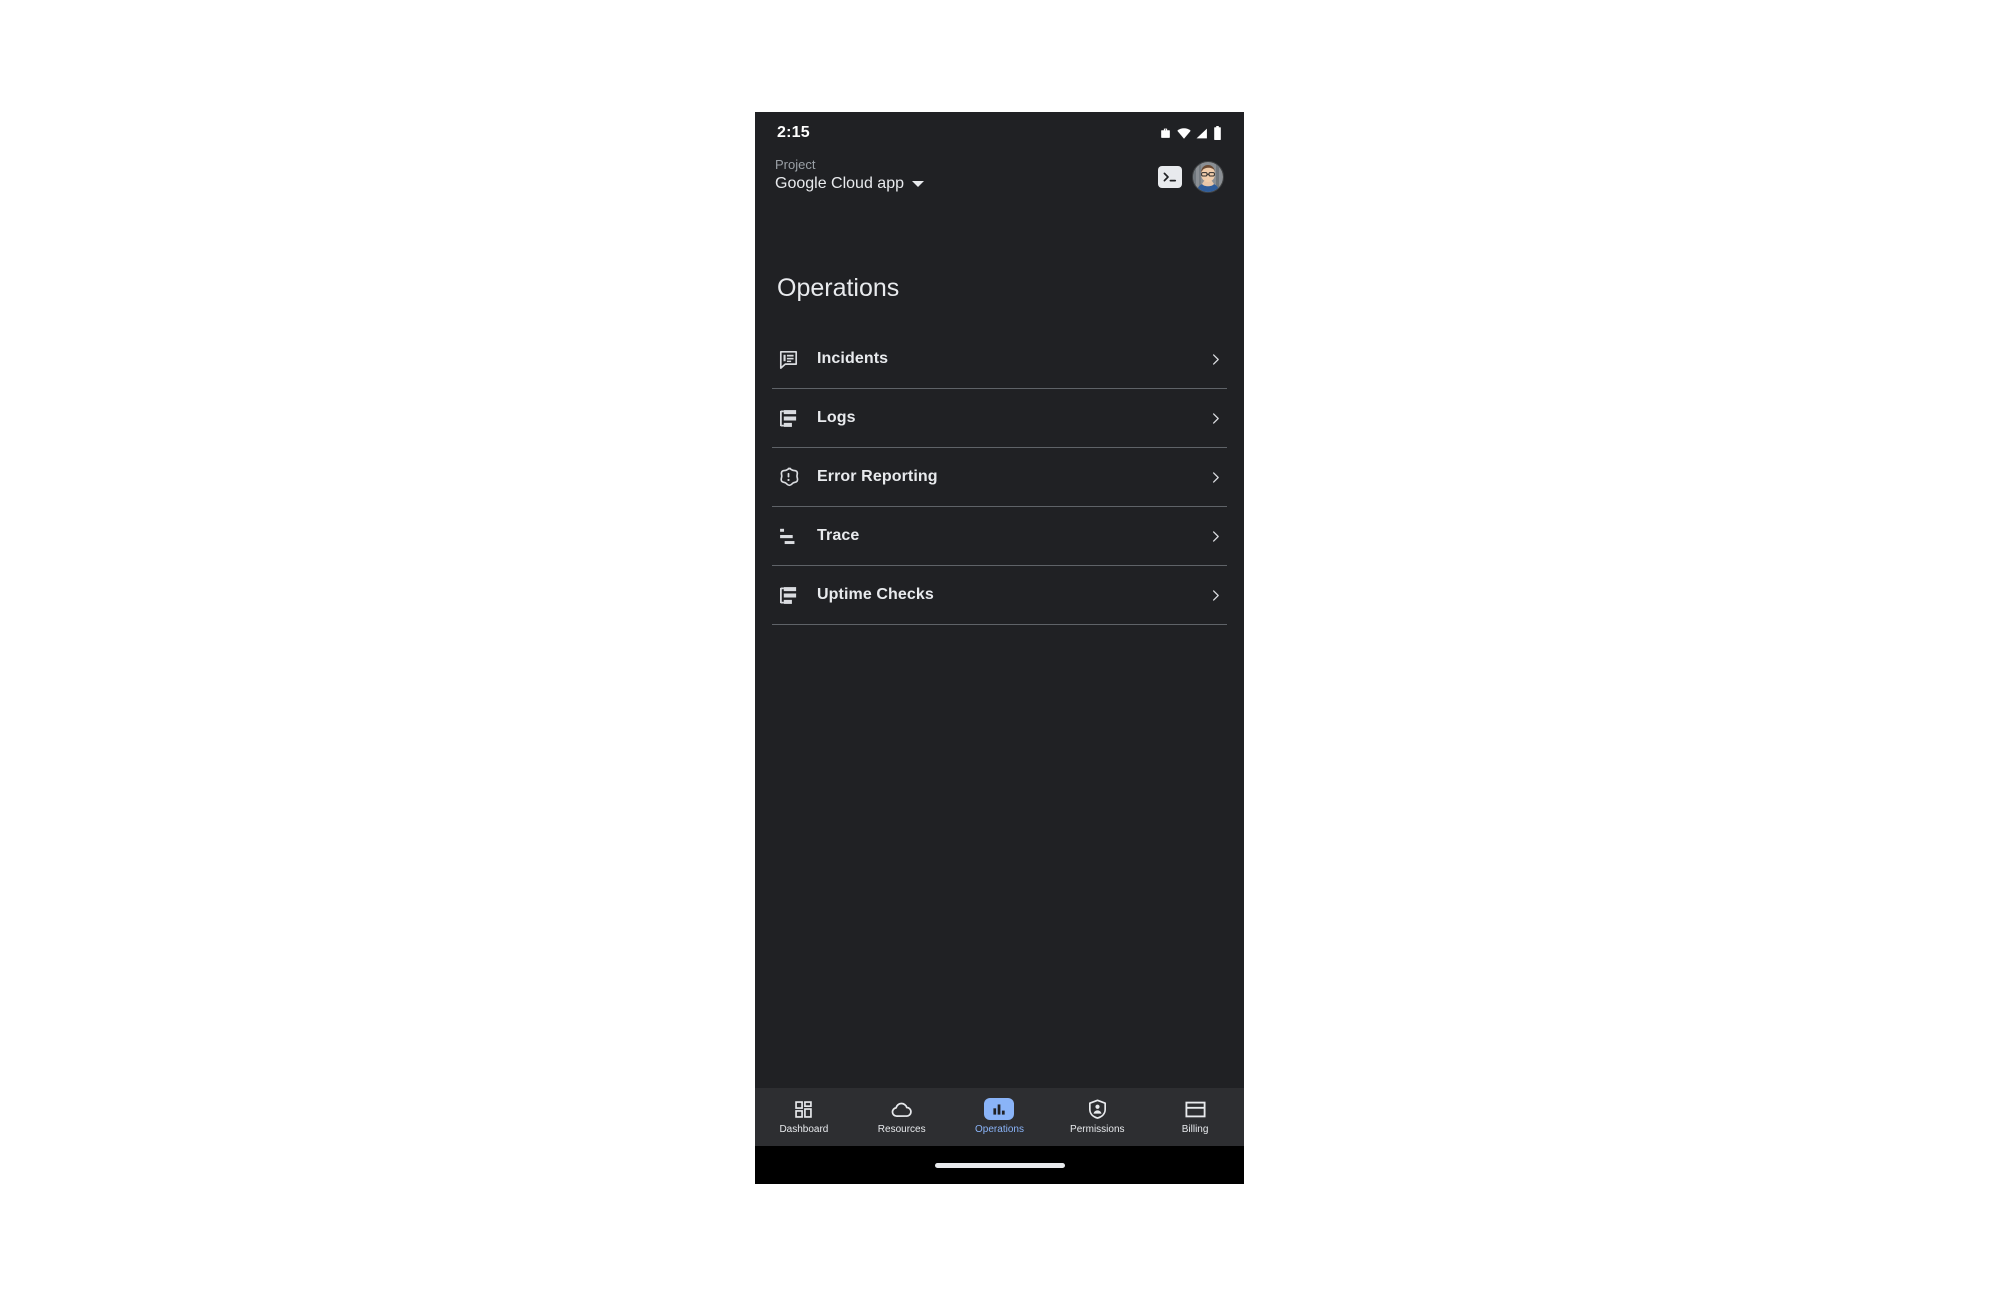 The width and height of the screenshot is (2000, 1295). Describe the element at coordinates (901, 1109) in the screenshot. I see `cloud-icon` at that location.